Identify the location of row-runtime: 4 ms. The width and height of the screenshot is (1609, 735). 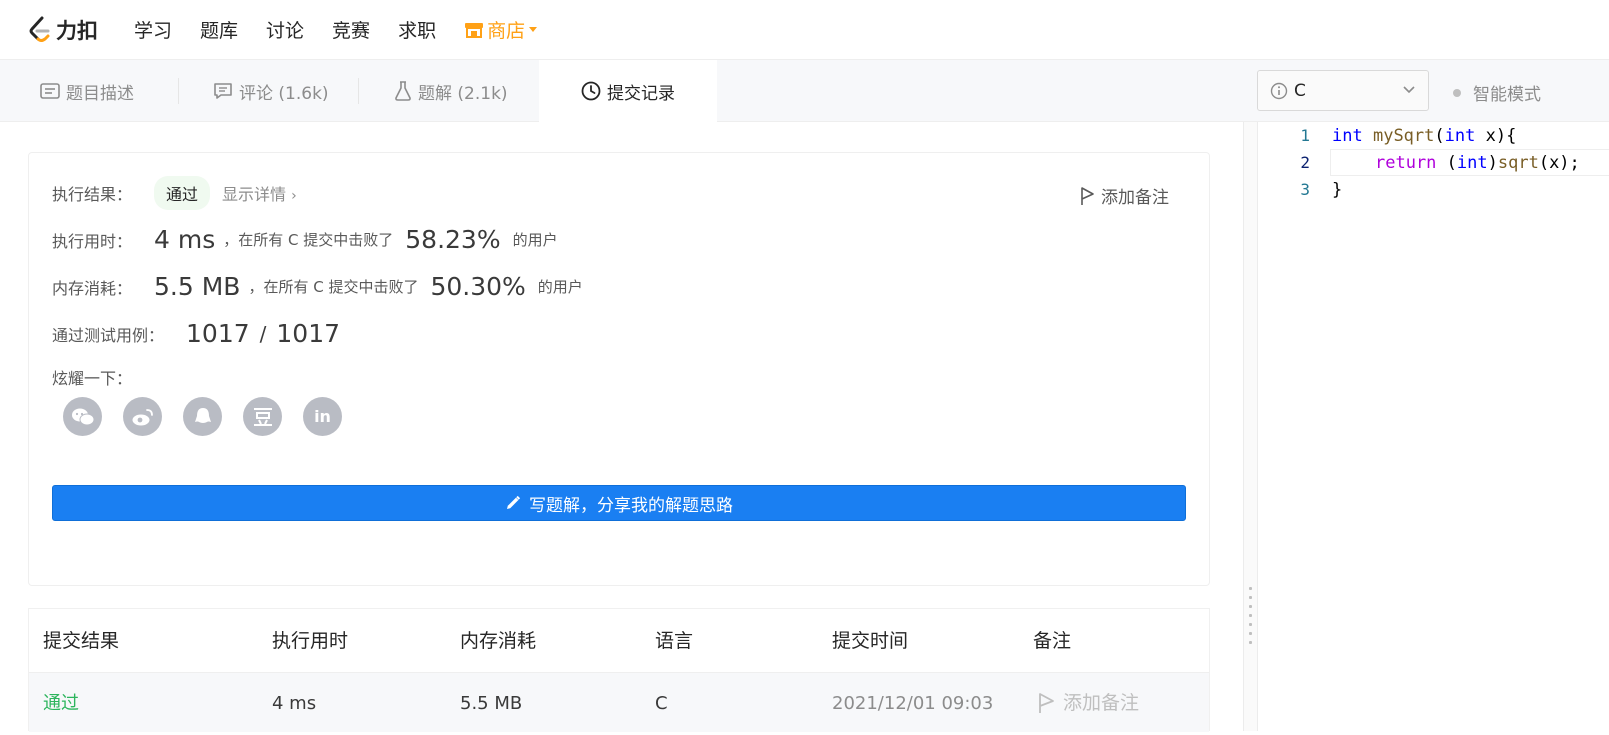
(294, 703).